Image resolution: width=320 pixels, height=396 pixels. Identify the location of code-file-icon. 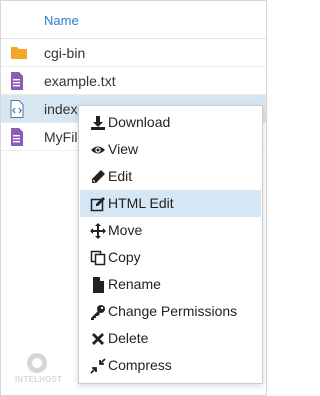
(18, 109).